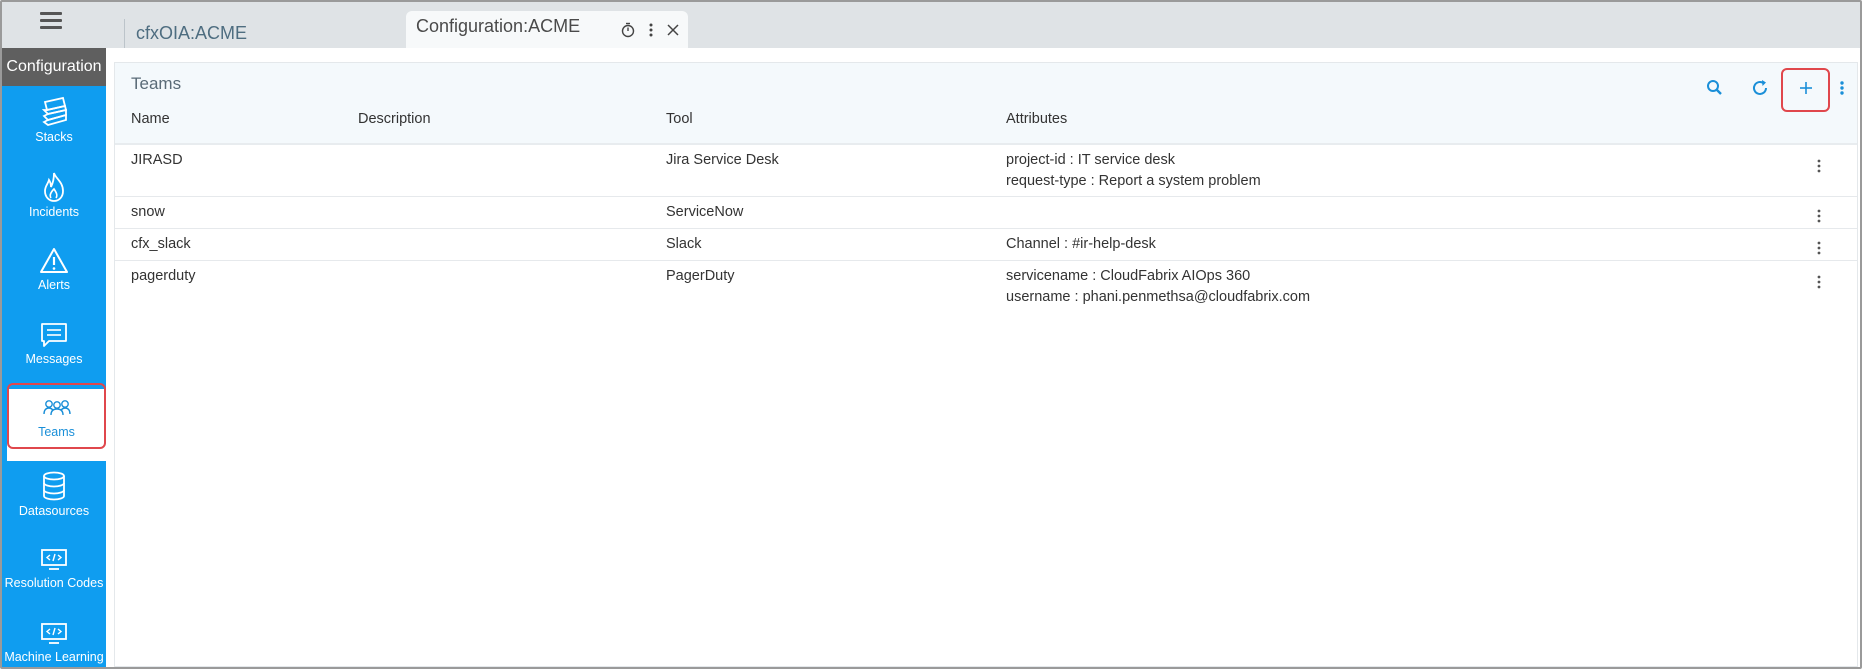 This screenshot has height=669, width=1862. What do you see at coordinates (705, 212) in the screenshot?
I see `cell-tool: ServiceNow` at bounding box center [705, 212].